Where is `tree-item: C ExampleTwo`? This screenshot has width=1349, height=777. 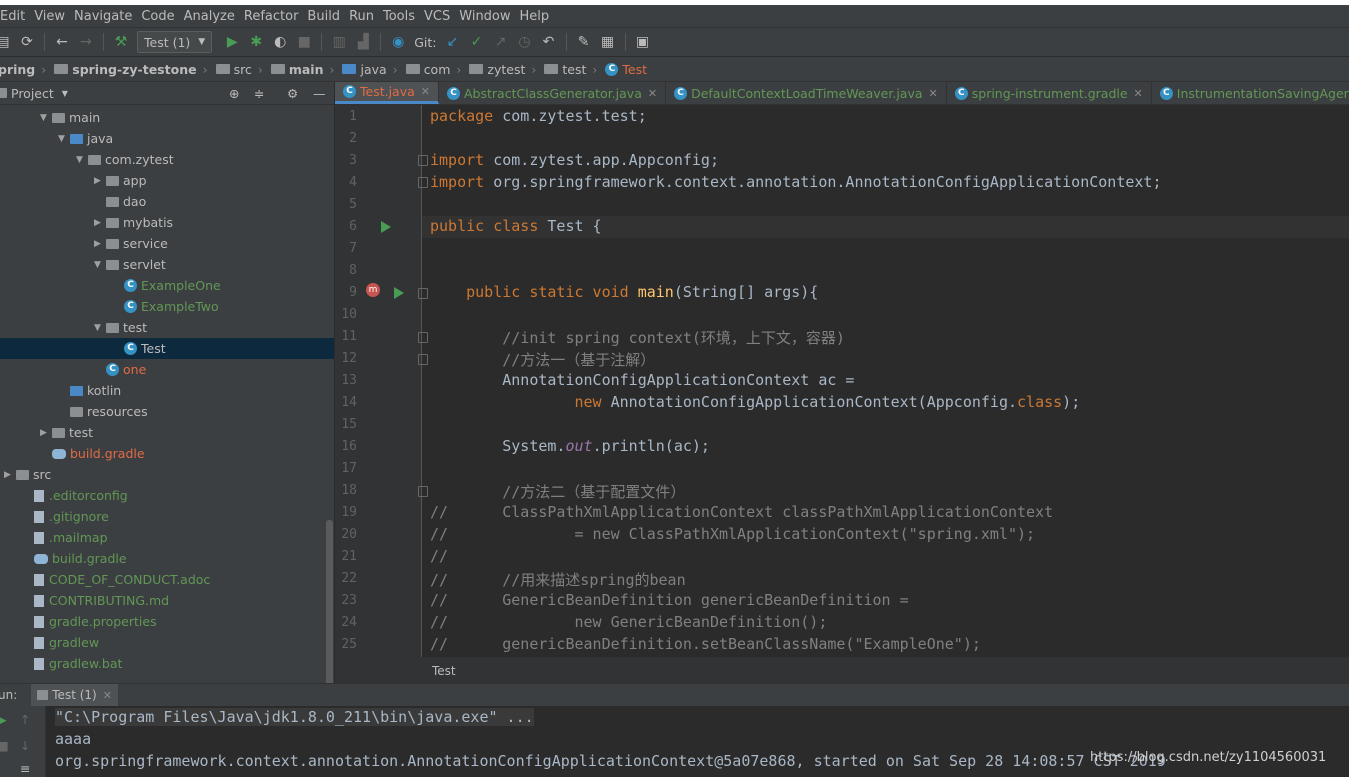
tree-item: C ExampleTwo is located at coordinates (165, 306).